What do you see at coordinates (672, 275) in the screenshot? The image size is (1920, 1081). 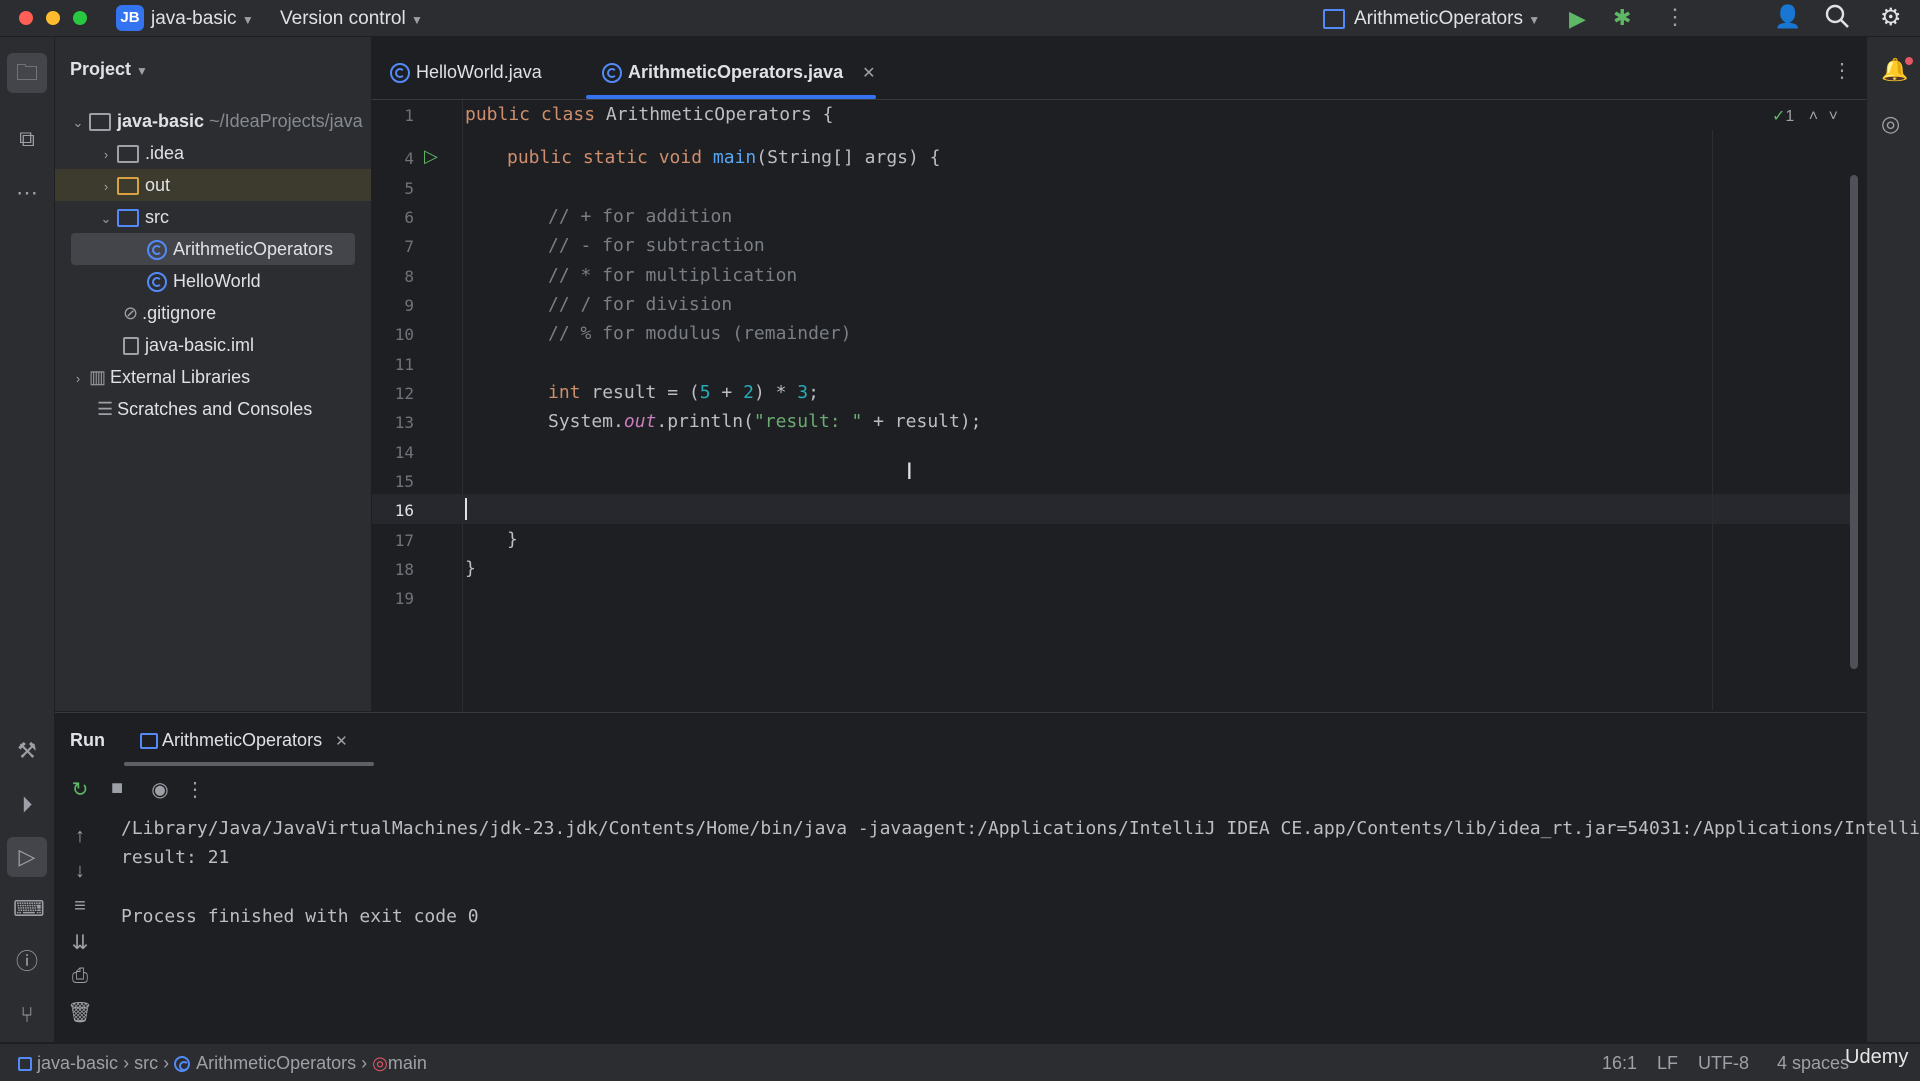 I see `code-line-8: // * for multiplication` at bounding box center [672, 275].